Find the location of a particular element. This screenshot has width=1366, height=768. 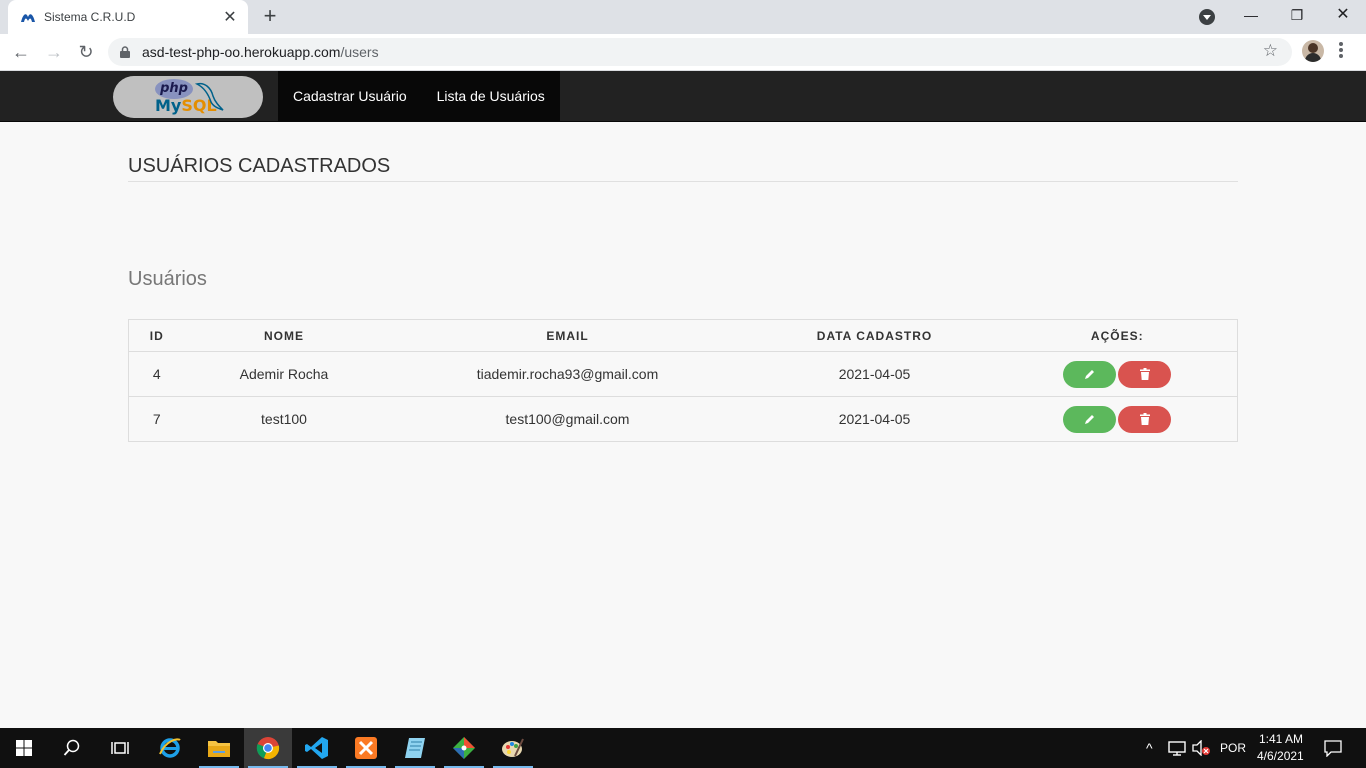

address-bar: asd-test-php-oo.herokuapp.com/users ☆ is located at coordinates (700, 52).